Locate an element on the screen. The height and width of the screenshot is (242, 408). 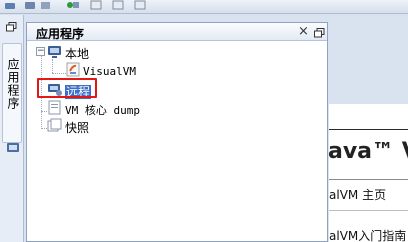
panel-title: 应用程序 is located at coordinates (60, 34).